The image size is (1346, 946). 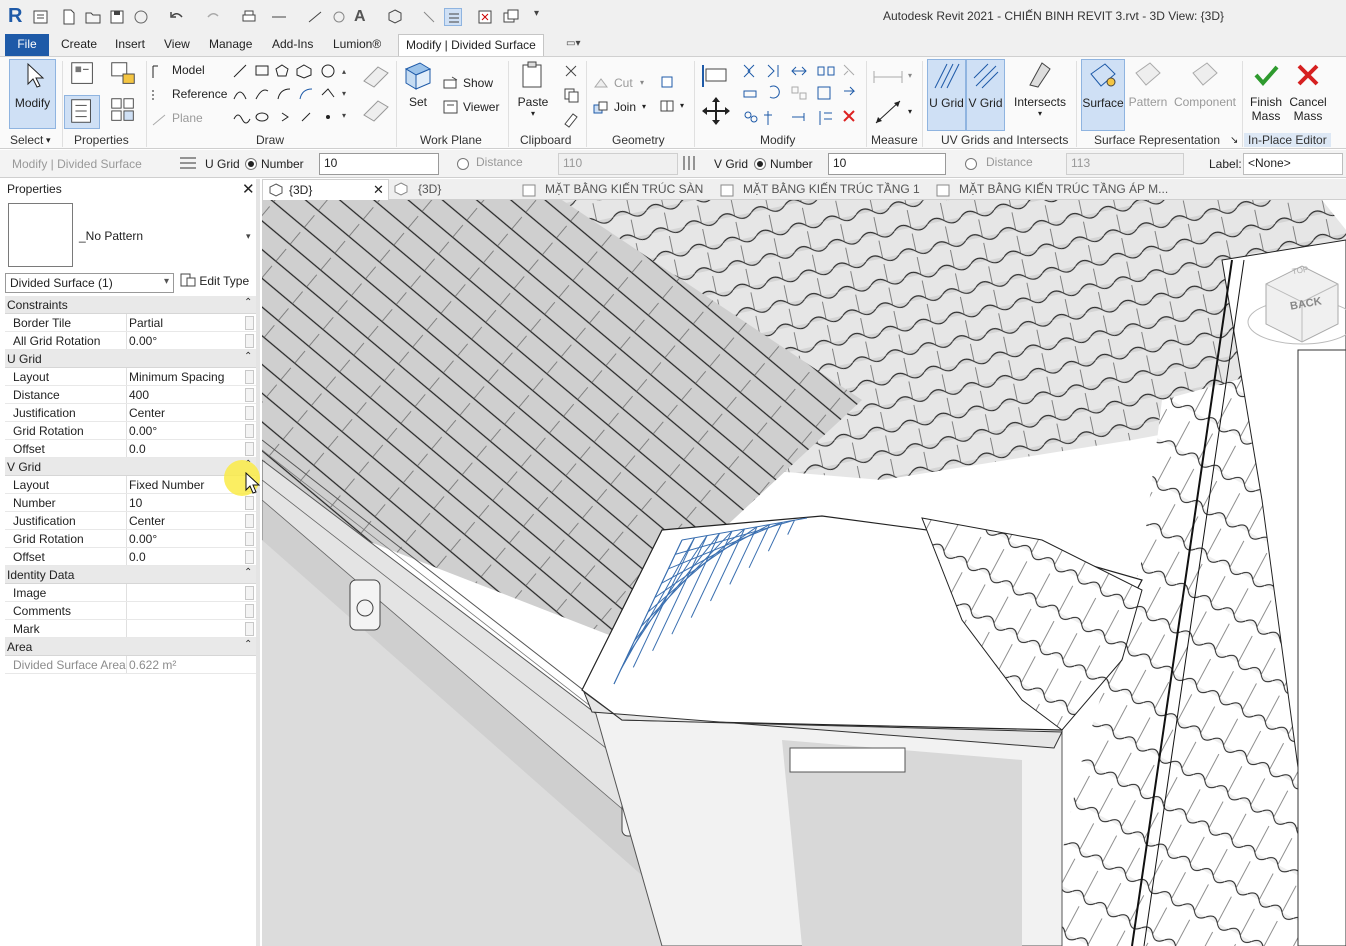 What do you see at coordinates (887, 164) in the screenshot?
I see `v-grid-number-input: 10` at bounding box center [887, 164].